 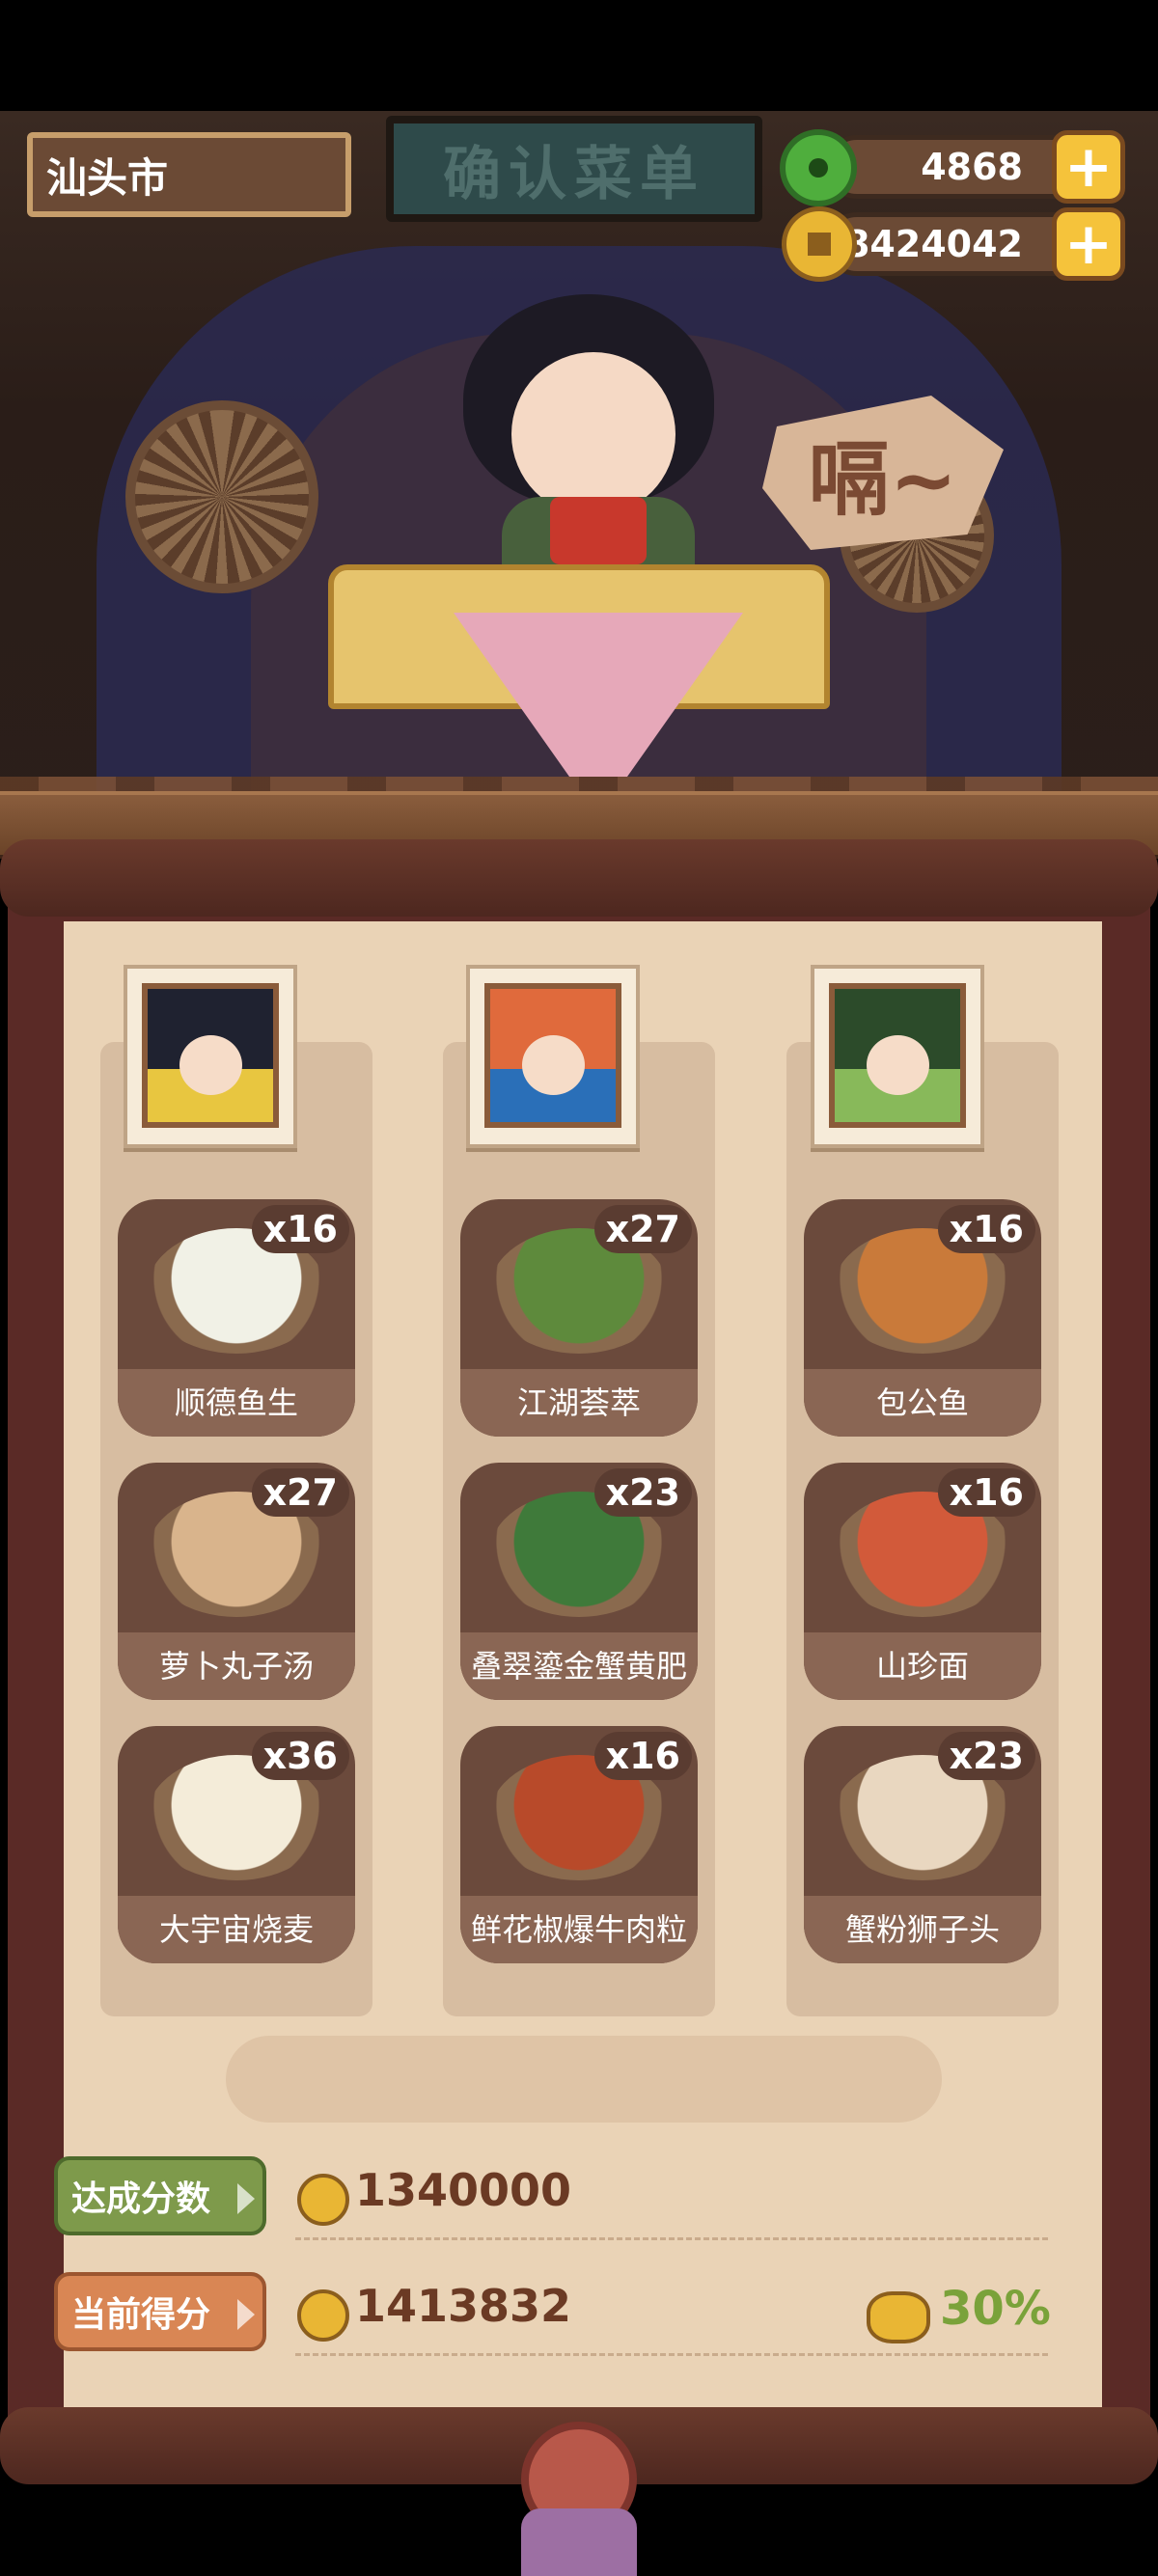 What do you see at coordinates (236, 1403) in the screenshot?
I see `dish-name: 顺德鱼生` at bounding box center [236, 1403].